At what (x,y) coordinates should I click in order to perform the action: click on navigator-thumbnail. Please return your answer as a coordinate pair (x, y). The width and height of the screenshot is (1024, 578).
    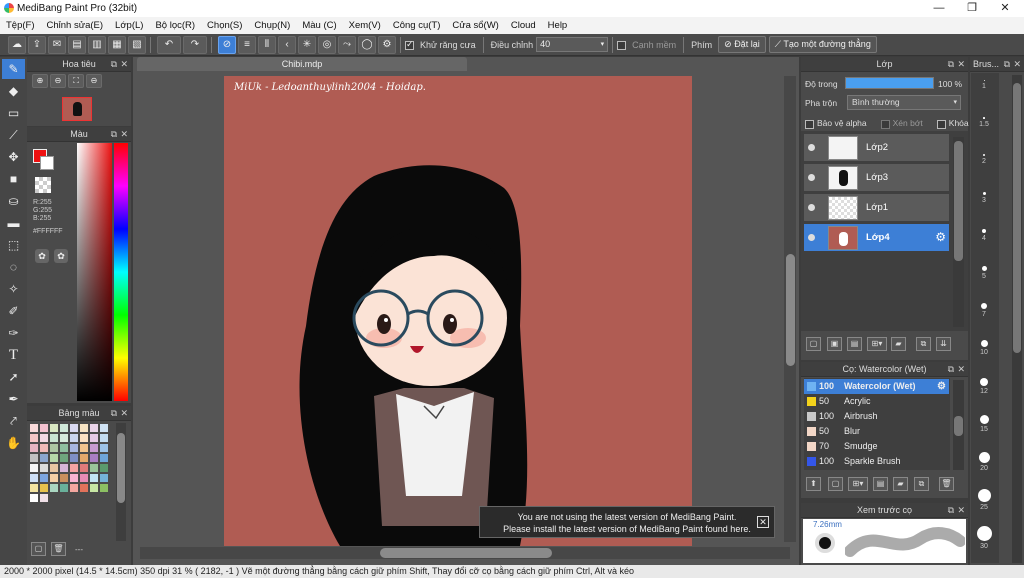
    Looking at the image, I should click on (77, 109).